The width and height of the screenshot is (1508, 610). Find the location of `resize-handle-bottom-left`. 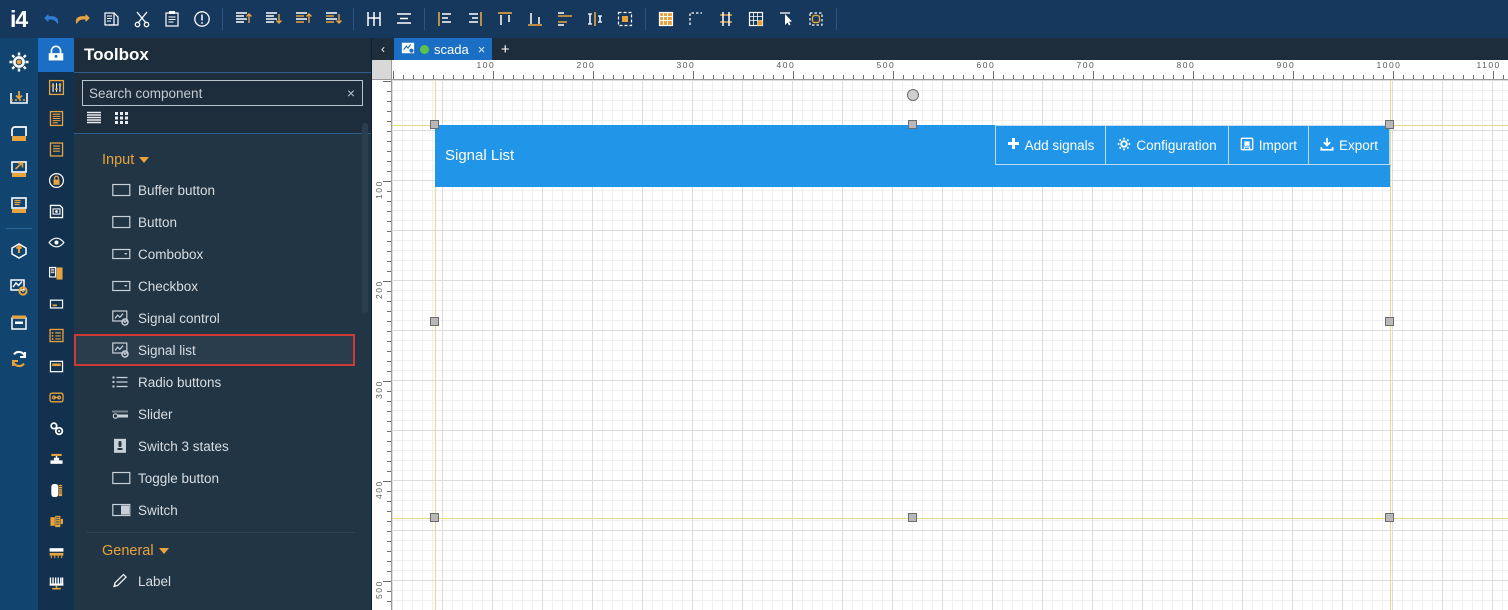

resize-handle-bottom-left is located at coordinates (434, 517).